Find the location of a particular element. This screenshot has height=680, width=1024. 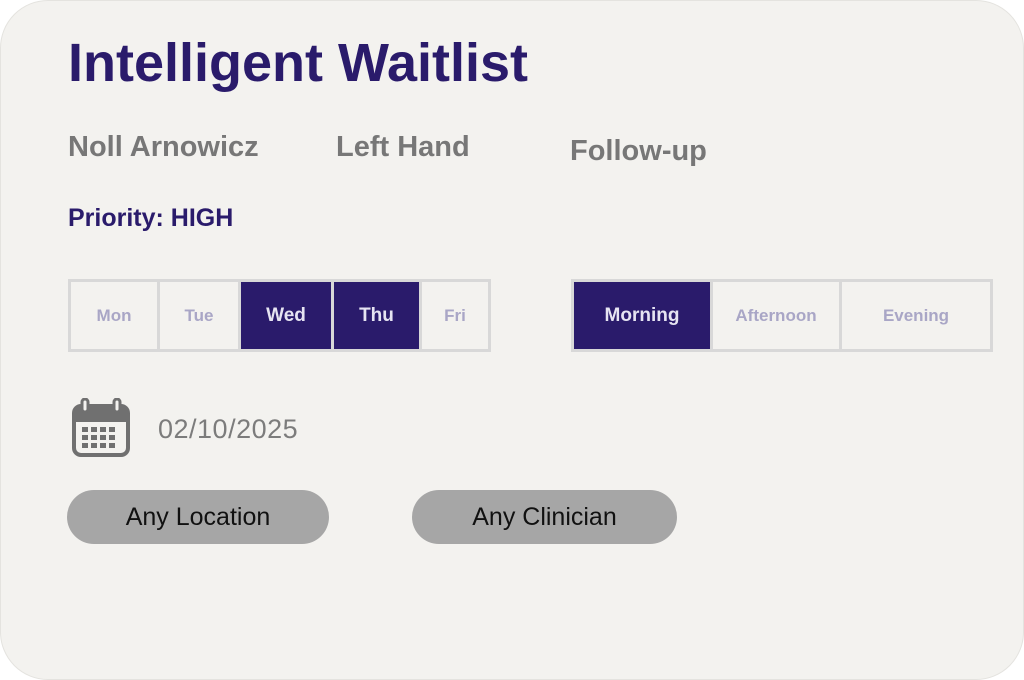

day-selector: Mon Tue Wed Thu Fri is located at coordinates (279, 315).